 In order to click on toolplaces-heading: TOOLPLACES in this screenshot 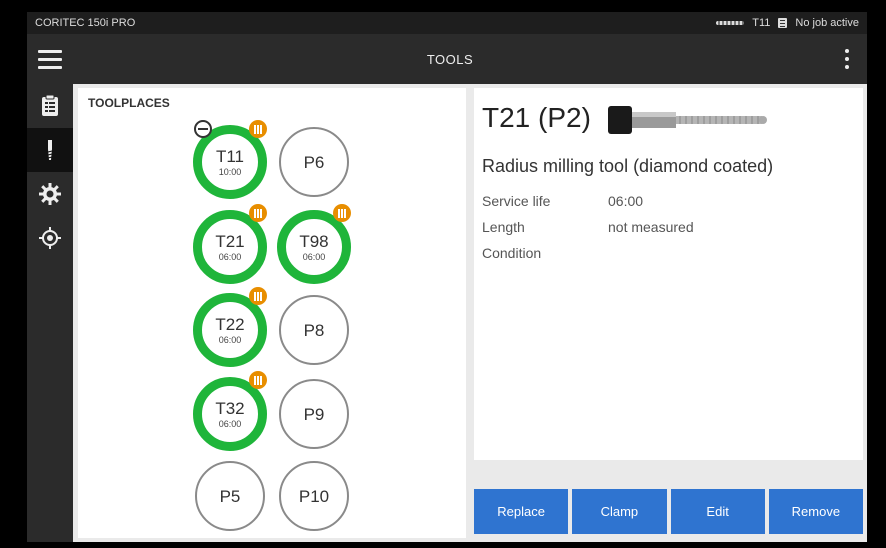, I will do `click(129, 103)`.